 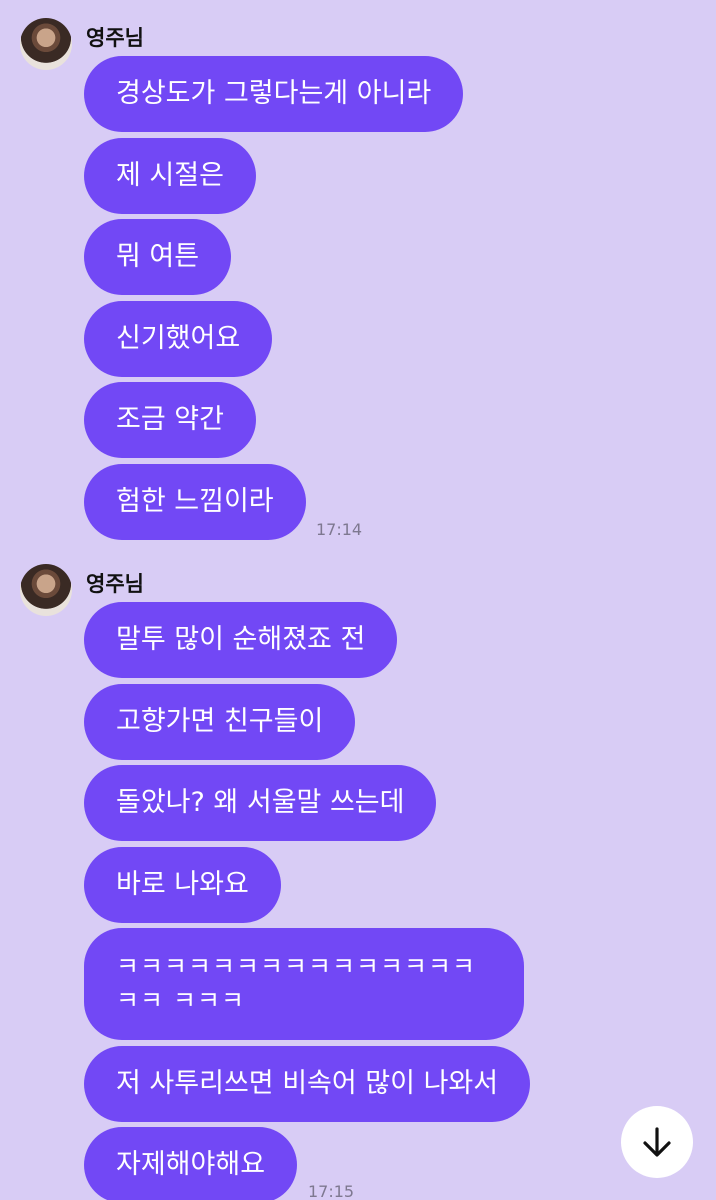 What do you see at coordinates (339, 529) in the screenshot?
I see `message-timestamp: 17:14` at bounding box center [339, 529].